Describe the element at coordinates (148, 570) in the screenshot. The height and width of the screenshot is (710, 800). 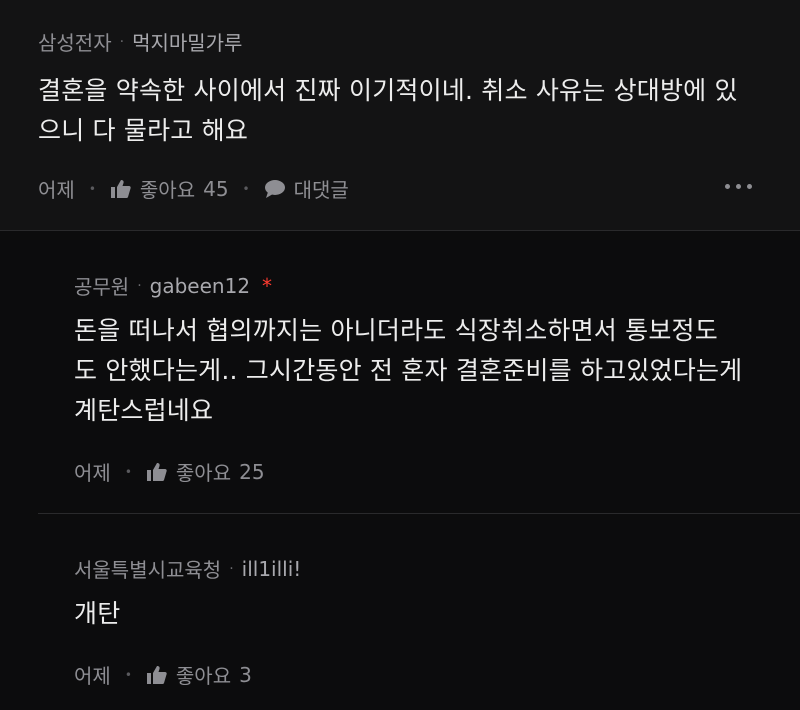
I see `author-org: 서울특별시교육청` at that location.